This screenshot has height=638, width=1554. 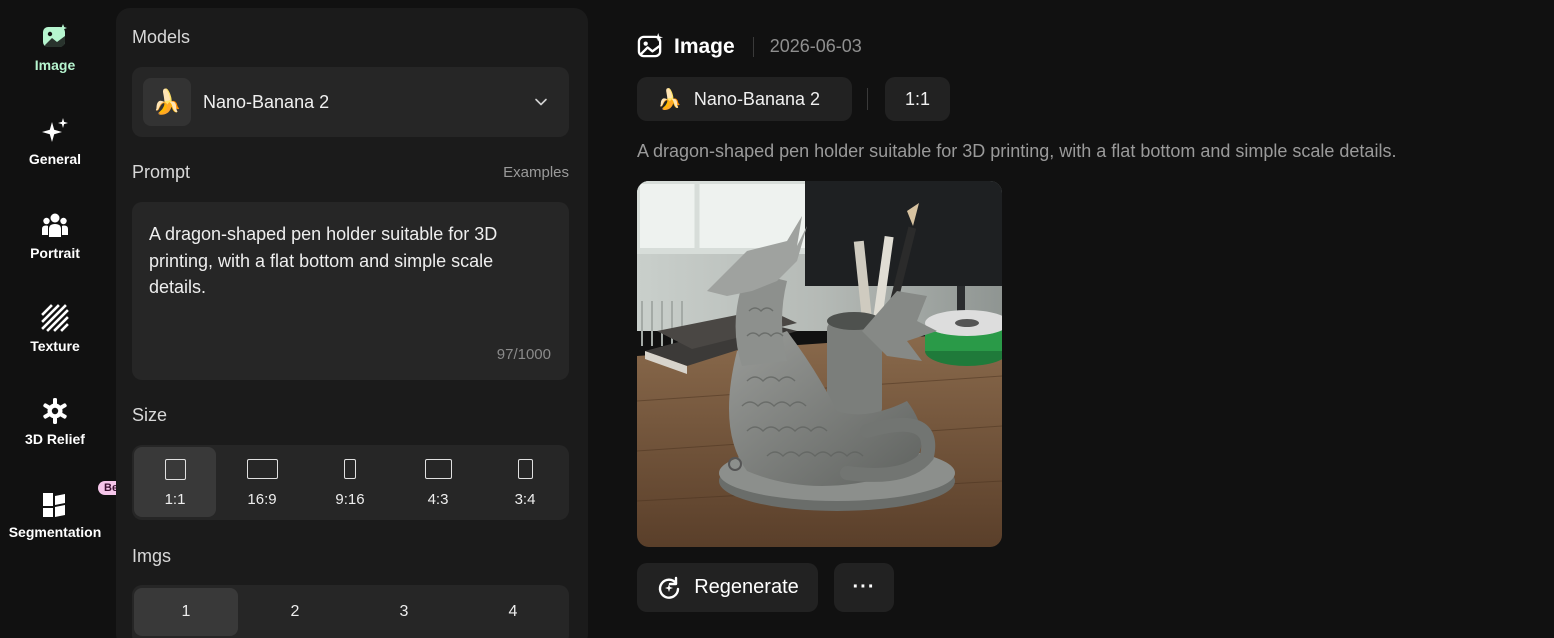 I want to click on models-title: Models, so click(x=161, y=37).